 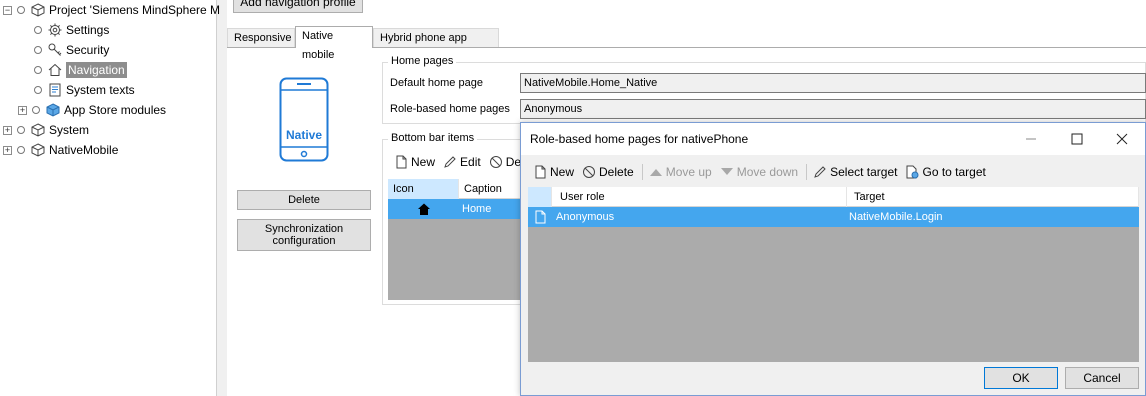 What do you see at coordinates (55, 90) in the screenshot?
I see `text-document-icon` at bounding box center [55, 90].